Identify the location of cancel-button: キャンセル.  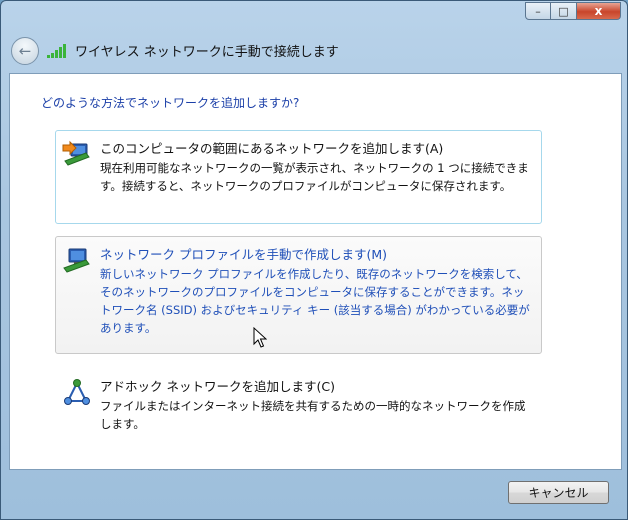
(558, 492).